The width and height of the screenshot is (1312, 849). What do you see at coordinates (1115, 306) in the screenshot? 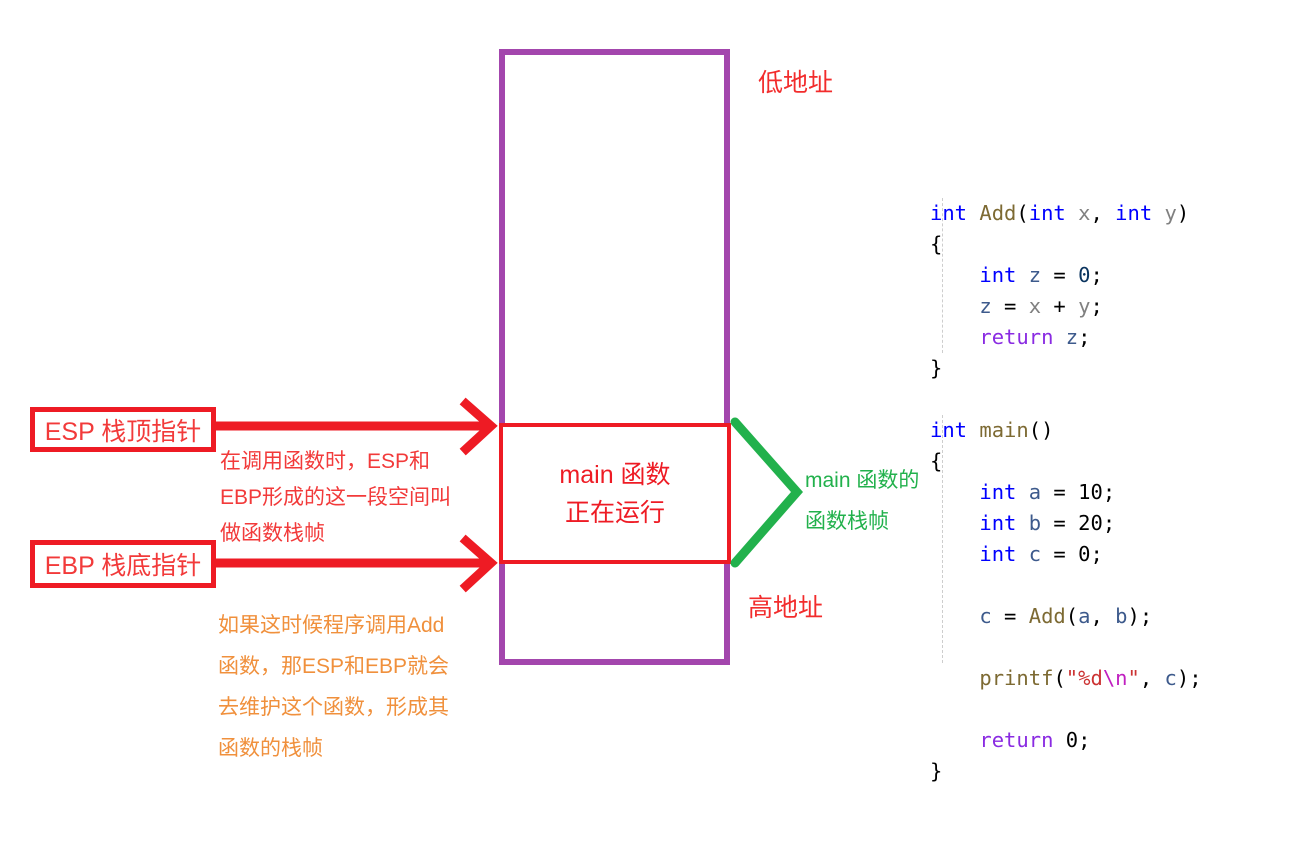
I see `code-line: z = x + y;` at bounding box center [1115, 306].